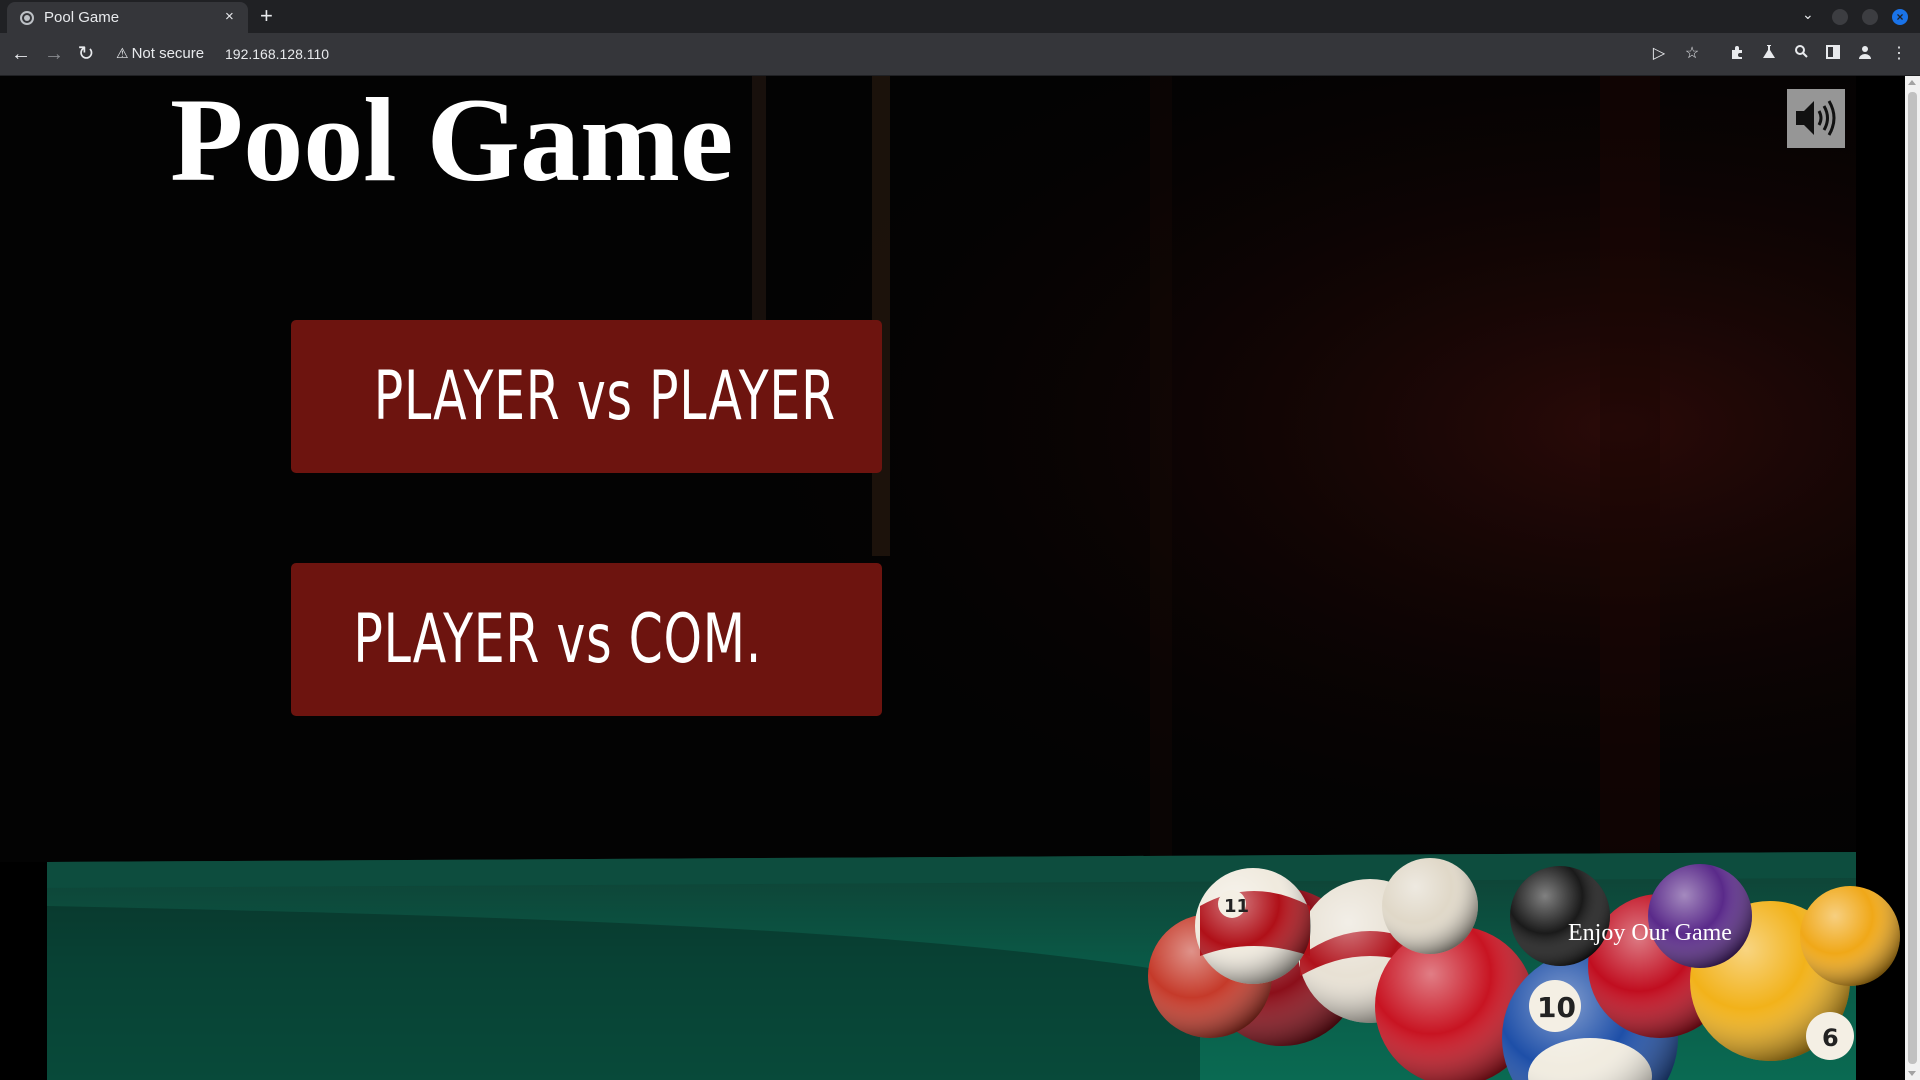 The image size is (1920, 1080). I want to click on extensions-puzzle-icon, so click(1737, 54).